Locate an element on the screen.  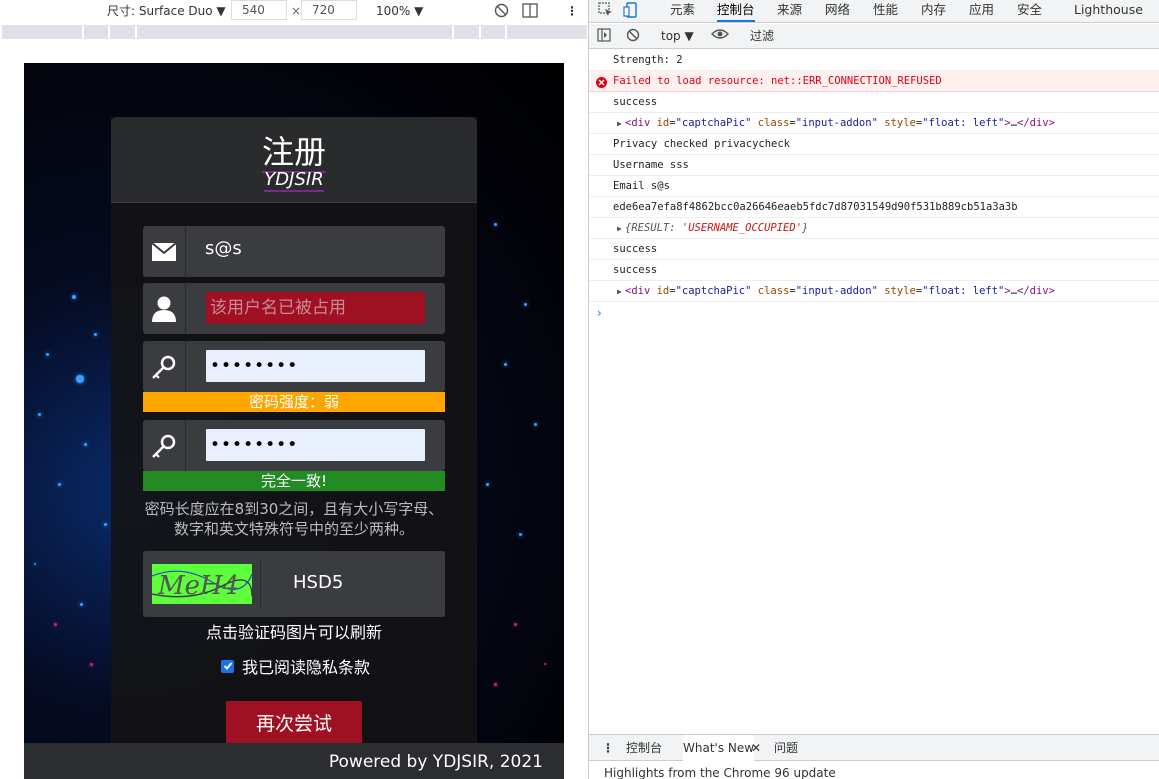
context-select: top ▼ is located at coordinates (677, 36).